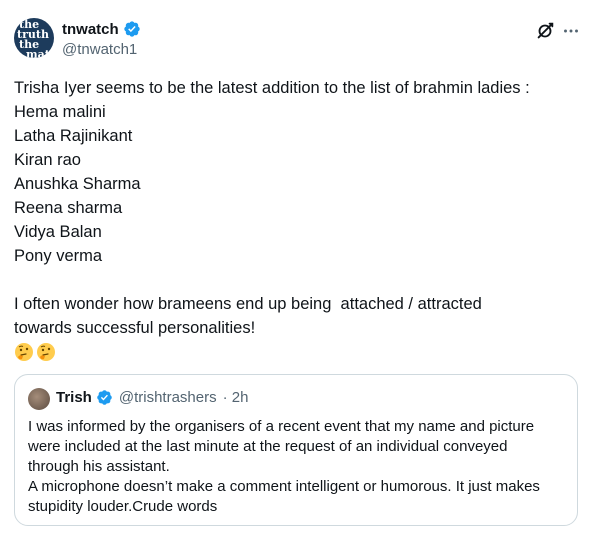 Image resolution: width=591 pixels, height=540 pixels. What do you see at coordinates (99, 466) in the screenshot?
I see `quoted-line: through his assistant.` at bounding box center [99, 466].